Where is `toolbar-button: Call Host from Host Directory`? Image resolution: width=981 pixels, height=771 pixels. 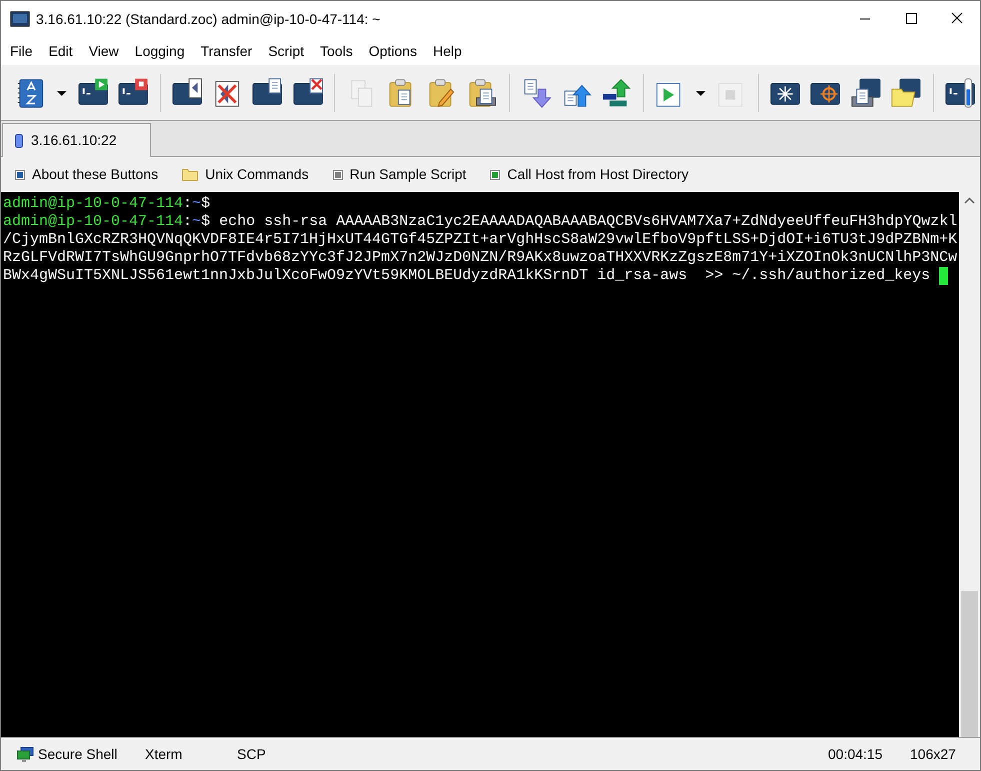 toolbar-button: Call Host from Host Directory is located at coordinates (589, 174).